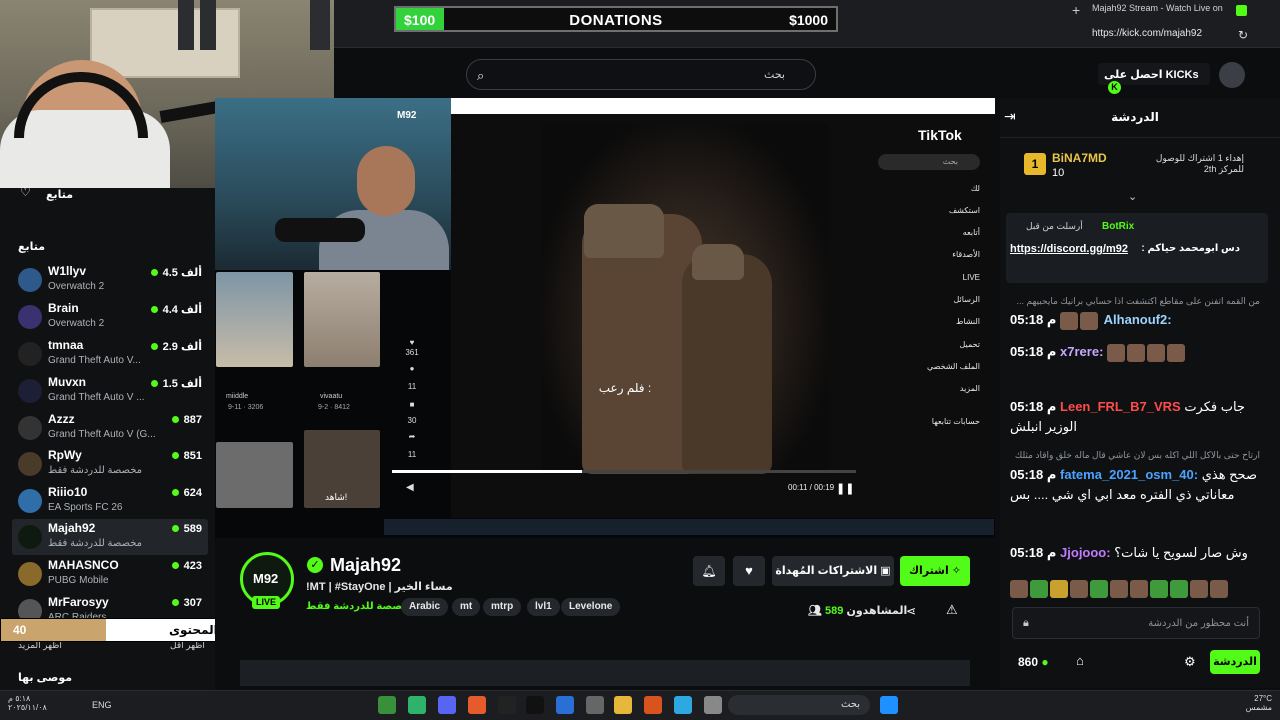 Image resolution: width=1280 pixels, height=720 pixels. I want to click on tag-mtrp: mtrp, so click(502, 607).